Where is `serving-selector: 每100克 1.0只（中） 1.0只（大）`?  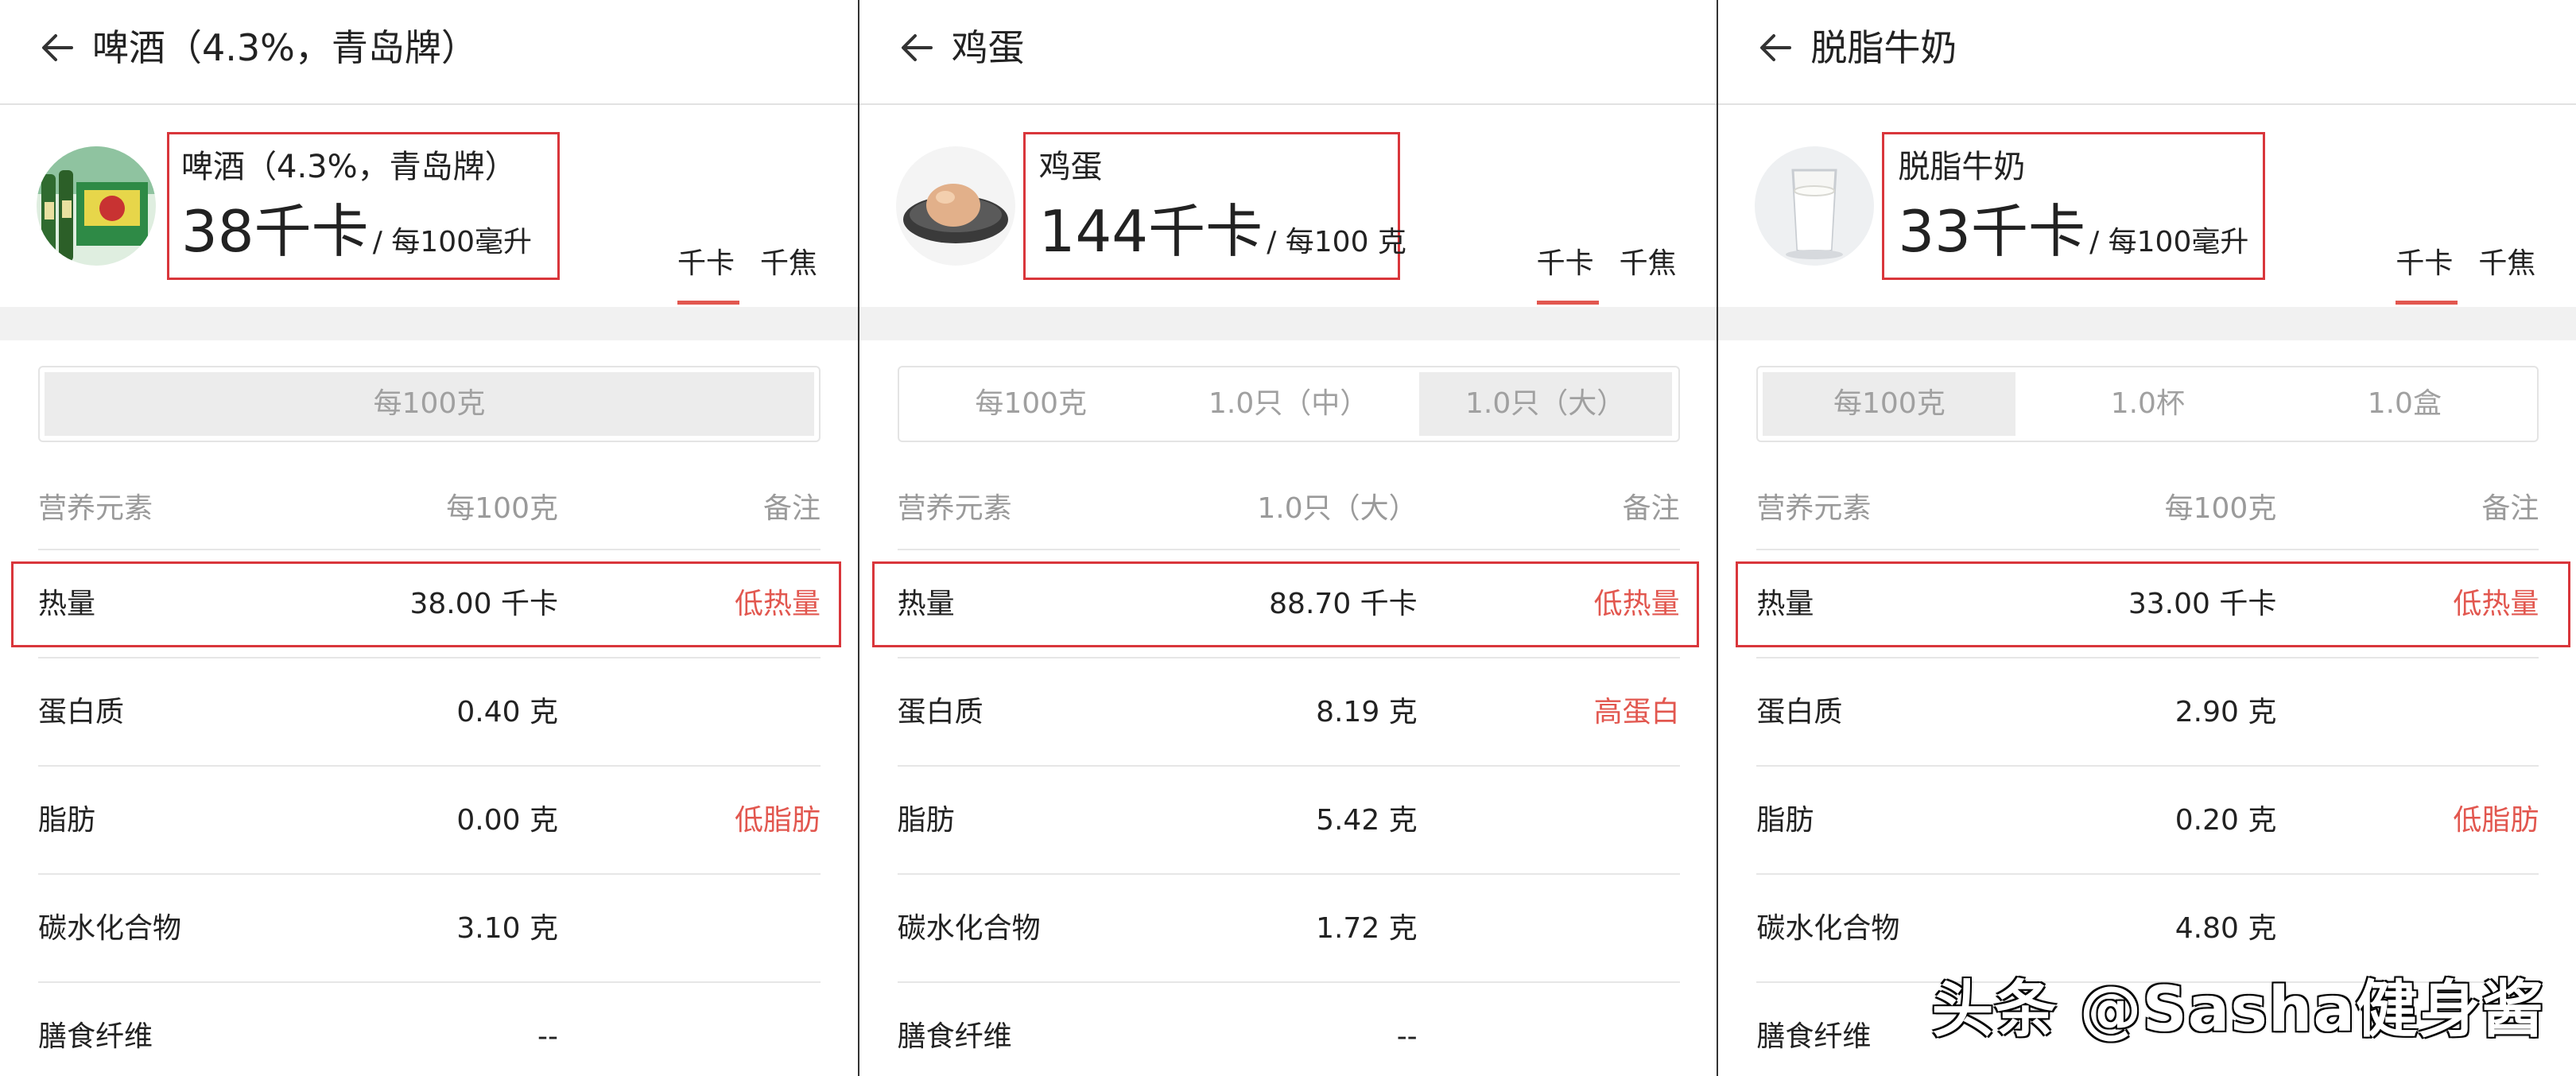
serving-selector: 每100克 1.0只（中） 1.0只（大） is located at coordinates (1289, 404).